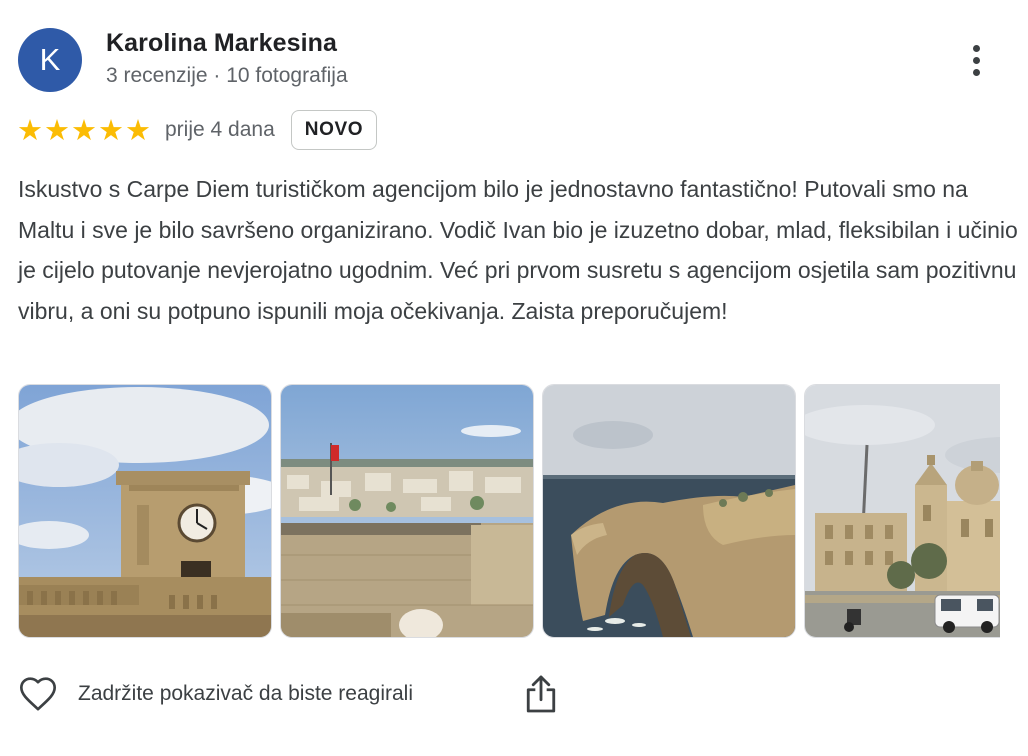  What do you see at coordinates (227, 75) in the screenshot?
I see `reviewer-meta: 3 recenzije · 10 fotografija` at bounding box center [227, 75].